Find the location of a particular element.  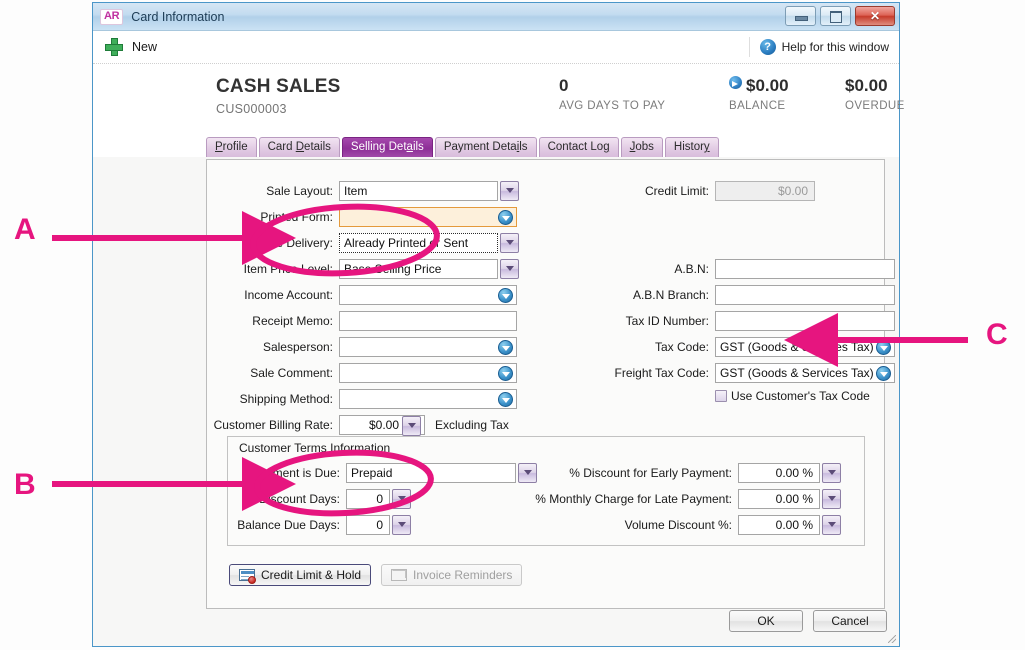

stat-balance: $0.00 BALANCE is located at coordinates (759, 94).